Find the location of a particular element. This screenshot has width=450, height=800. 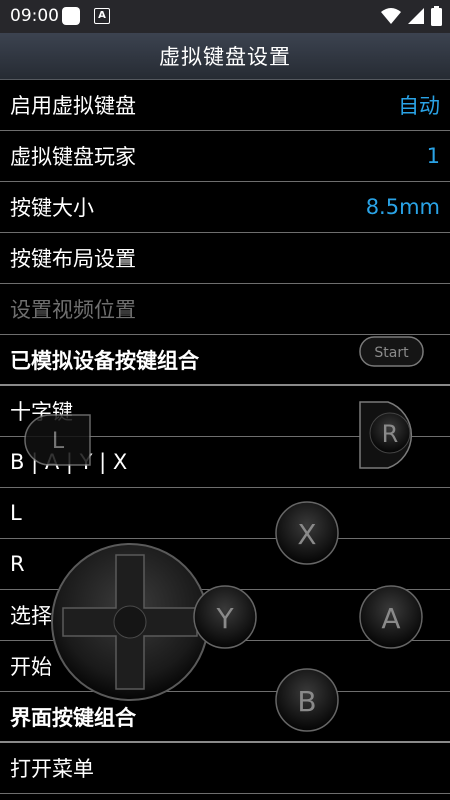

settings-row-label: 开始 is located at coordinates (31, 667).